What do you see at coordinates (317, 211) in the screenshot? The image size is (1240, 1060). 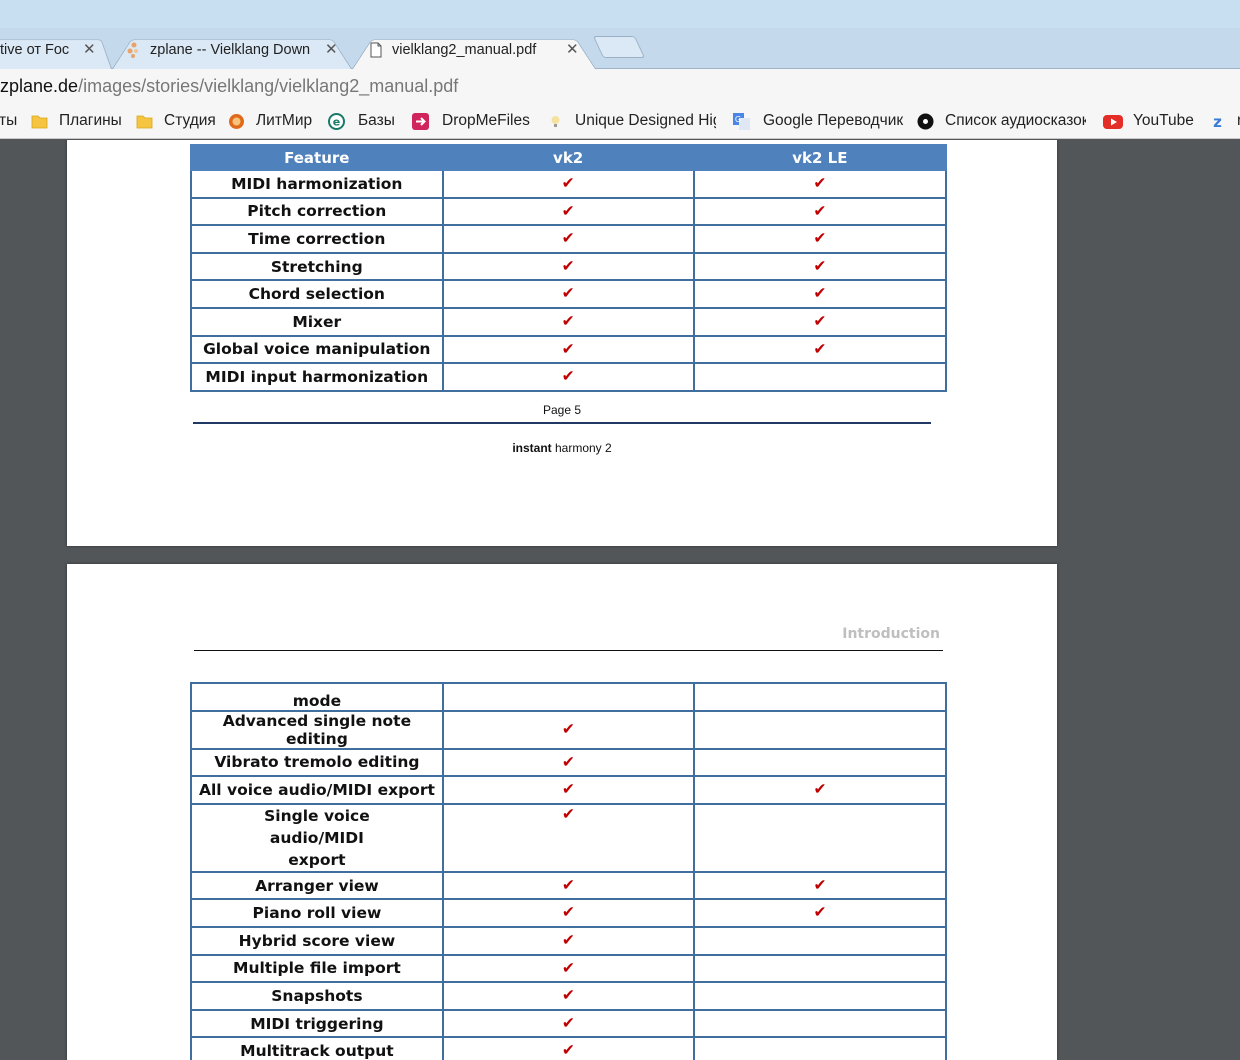 I see `feature-name: Pitch correction` at bounding box center [317, 211].